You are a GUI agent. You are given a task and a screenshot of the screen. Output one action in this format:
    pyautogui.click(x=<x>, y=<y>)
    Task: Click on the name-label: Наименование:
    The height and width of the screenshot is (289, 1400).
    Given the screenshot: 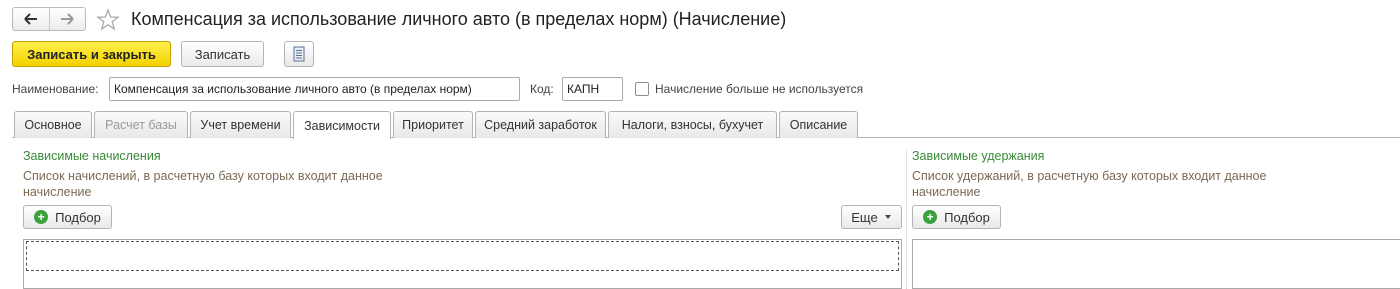 What is the action you would take?
    pyautogui.click(x=55, y=89)
    